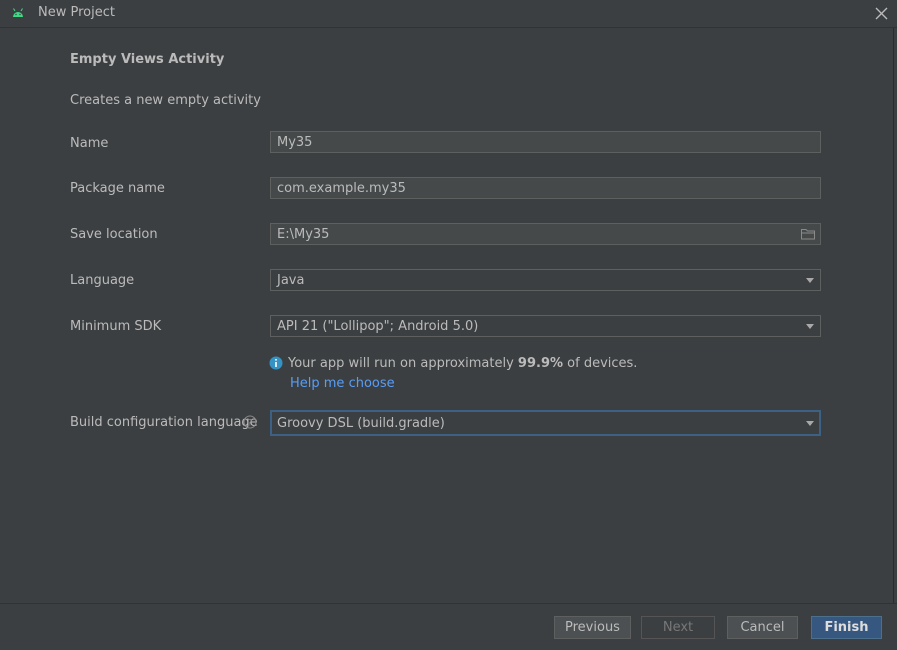  I want to click on template-description: Creates a new empty activity, so click(165, 100).